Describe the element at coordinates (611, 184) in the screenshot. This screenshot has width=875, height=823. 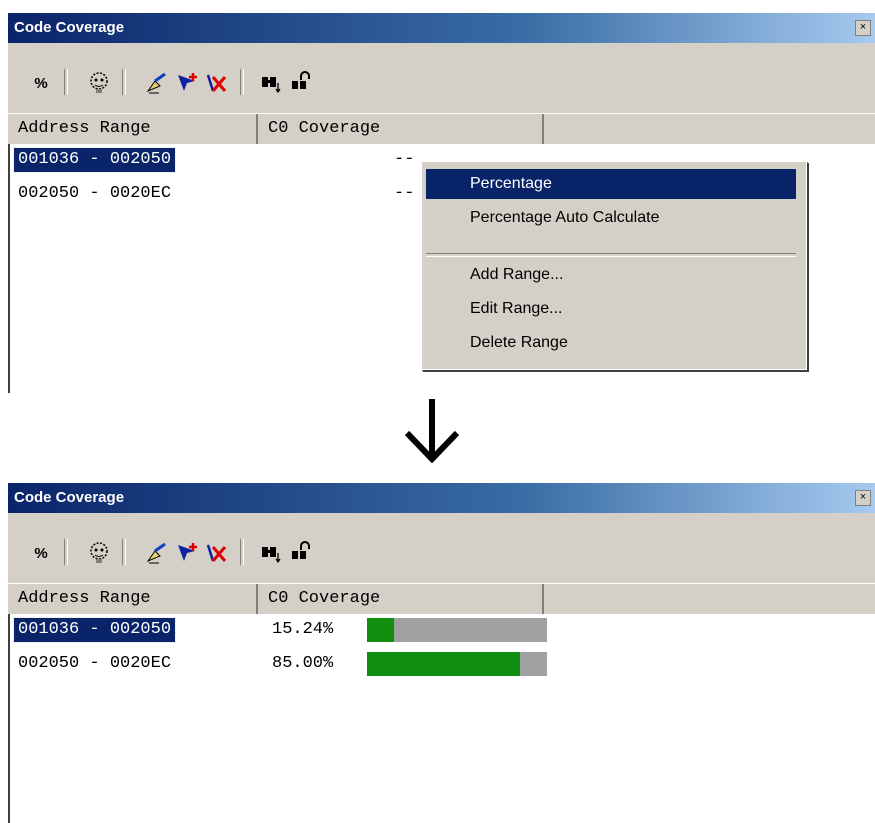
I see `menu-item-percentage: Percentage` at that location.